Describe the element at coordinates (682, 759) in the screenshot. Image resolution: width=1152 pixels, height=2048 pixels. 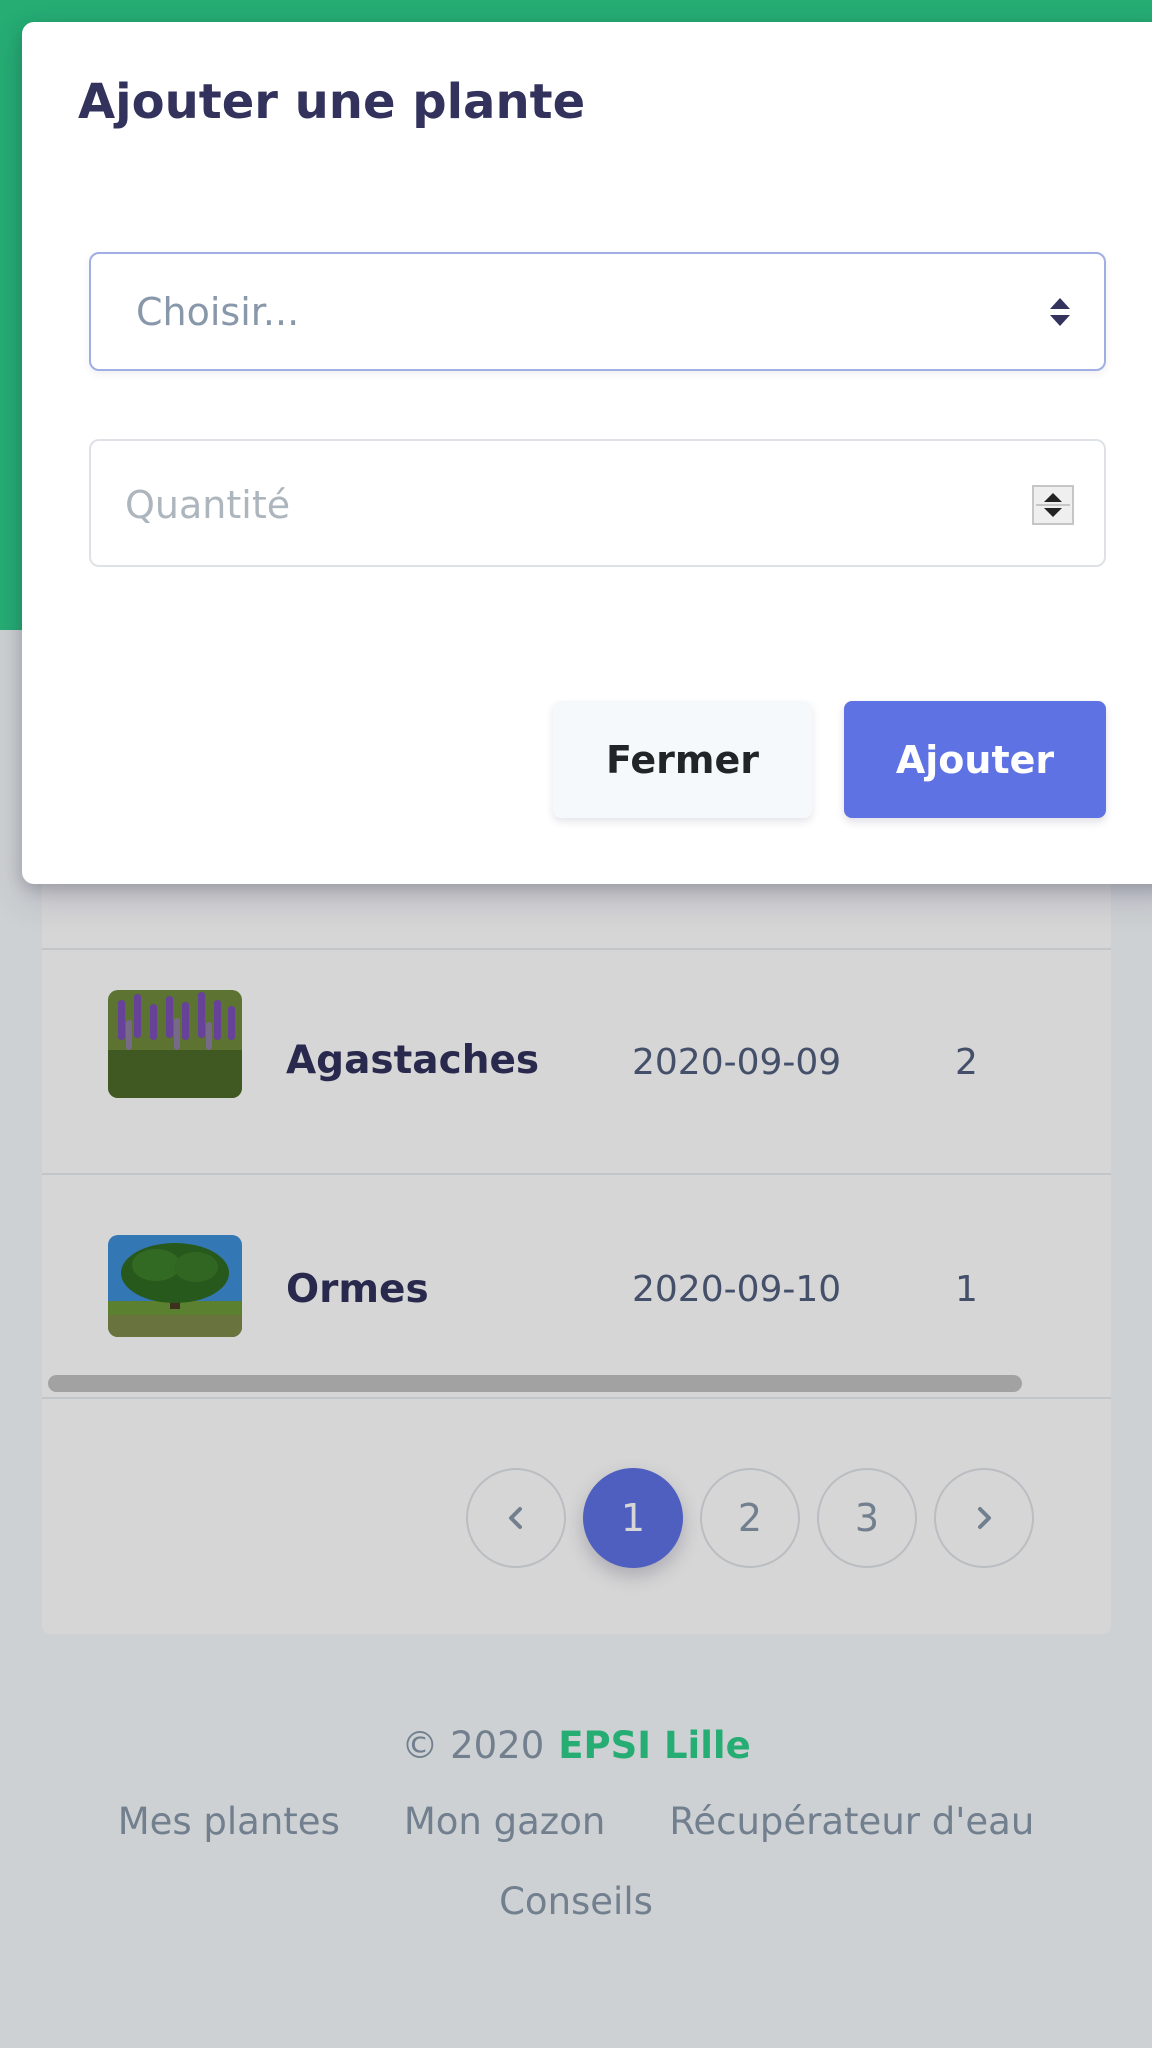
I see `close-button: Fermer` at that location.